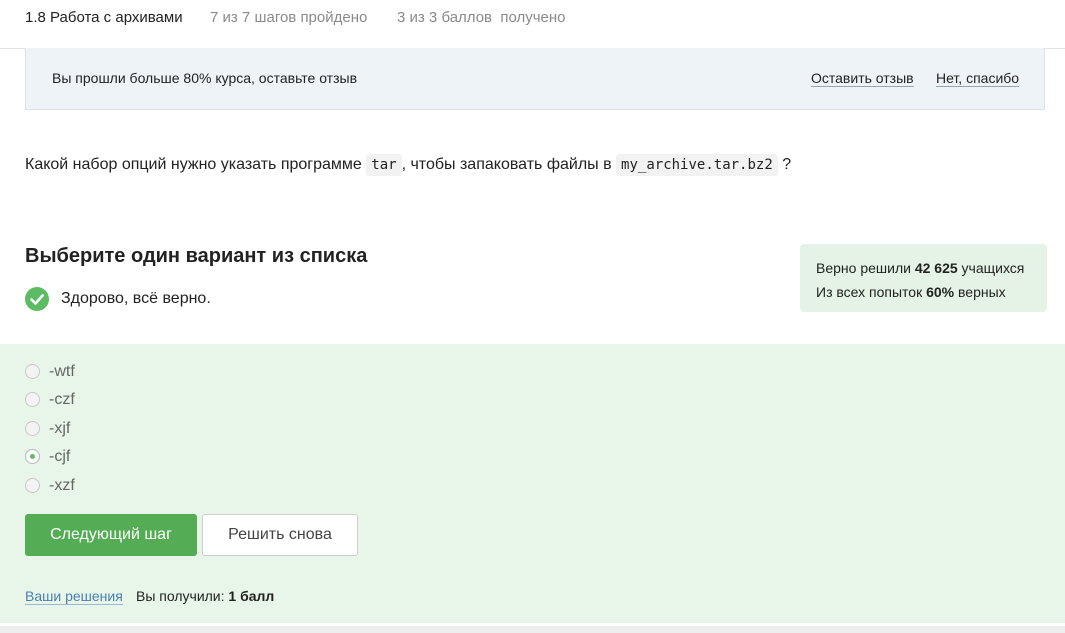 The width and height of the screenshot is (1065, 633). What do you see at coordinates (180, 596) in the screenshot?
I see `score-prefix: Вы получили:` at bounding box center [180, 596].